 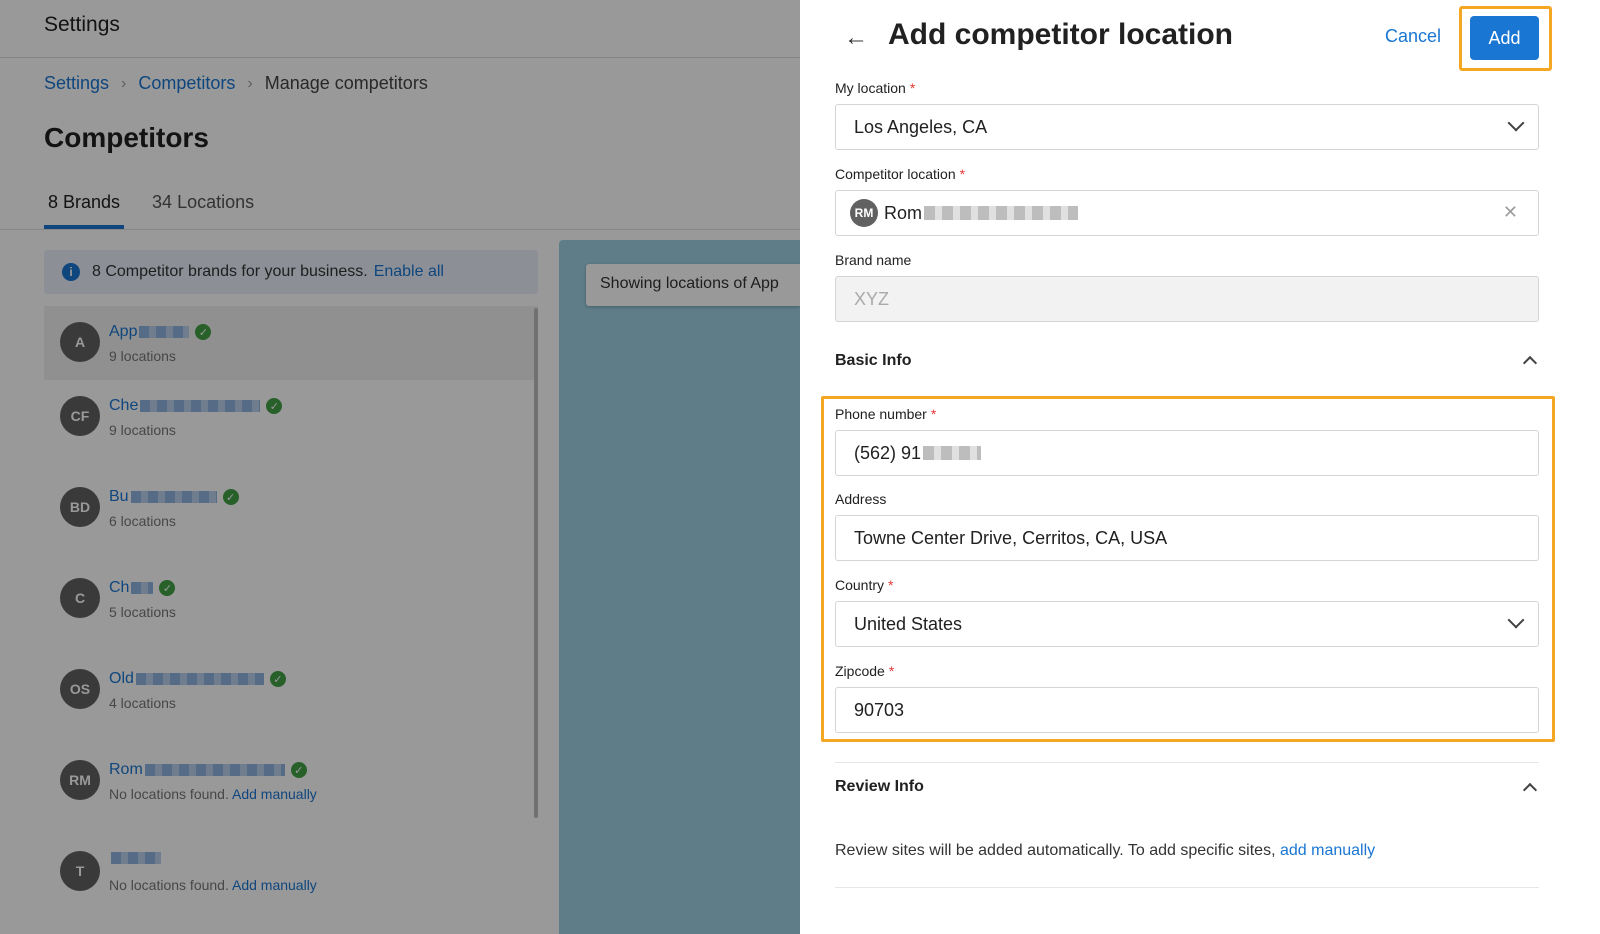 What do you see at coordinates (1060, 34) in the screenshot?
I see `drawer-title: Add competitor location` at bounding box center [1060, 34].